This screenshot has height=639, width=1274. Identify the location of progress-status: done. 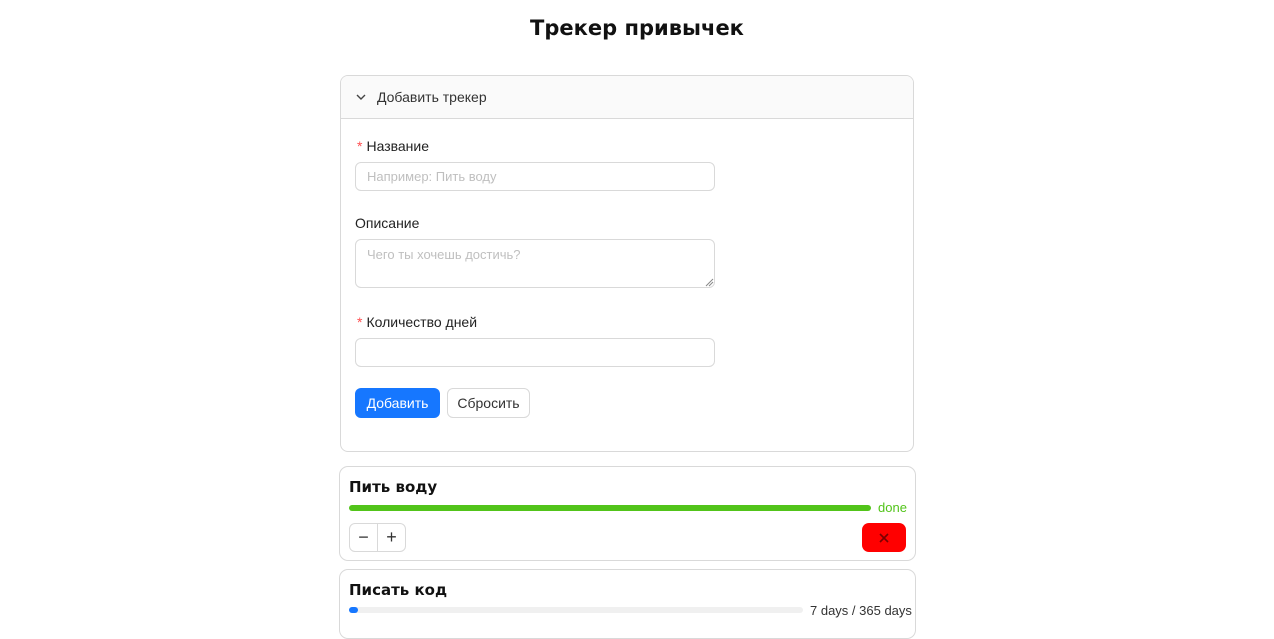
(892, 507).